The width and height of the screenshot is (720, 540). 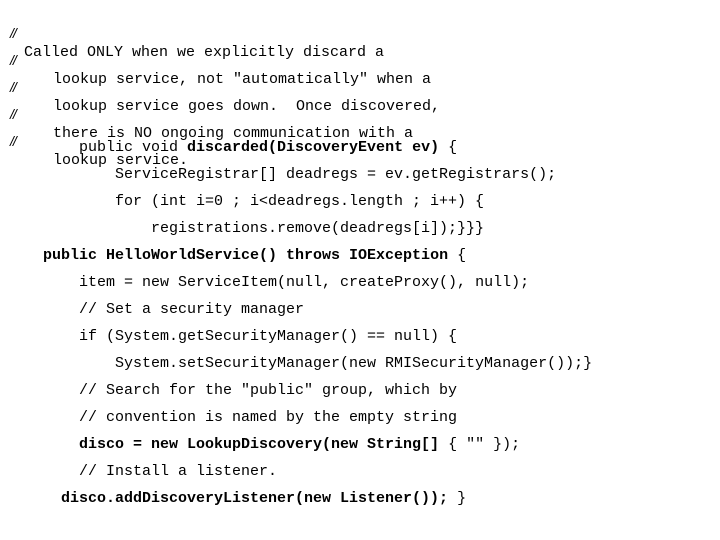 I want to click on code-line-comment: // Install a listener., so click(x=178, y=471).